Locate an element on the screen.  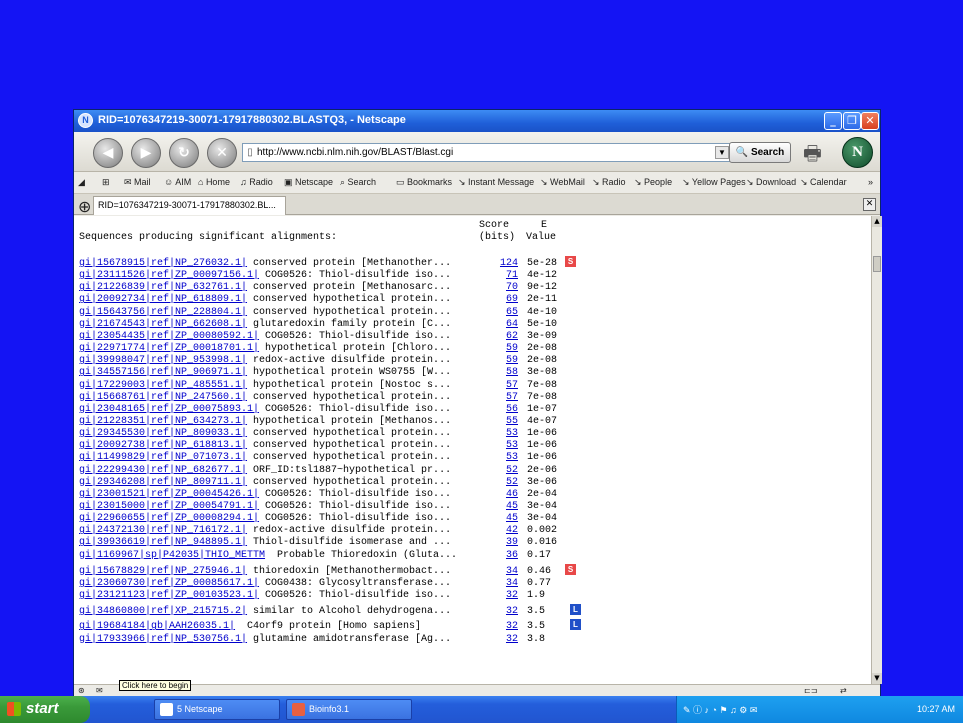
sequence-id-link: gi|15643756|ref|NP_228804.1| is located at coordinates (163, 312).